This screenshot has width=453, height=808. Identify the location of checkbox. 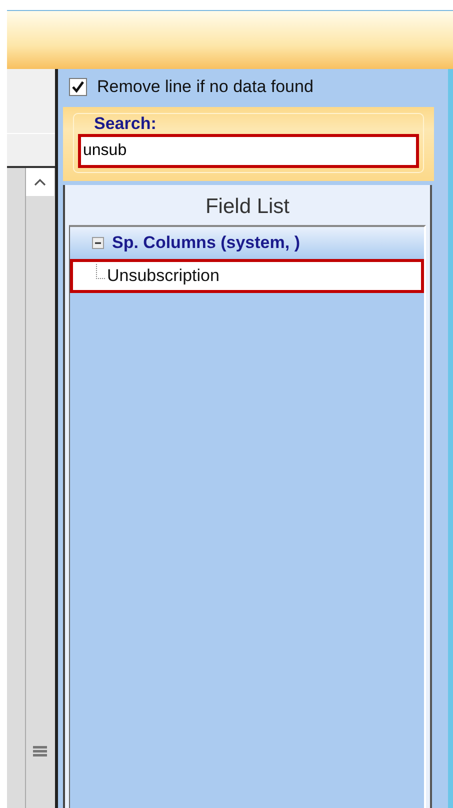
(78, 87).